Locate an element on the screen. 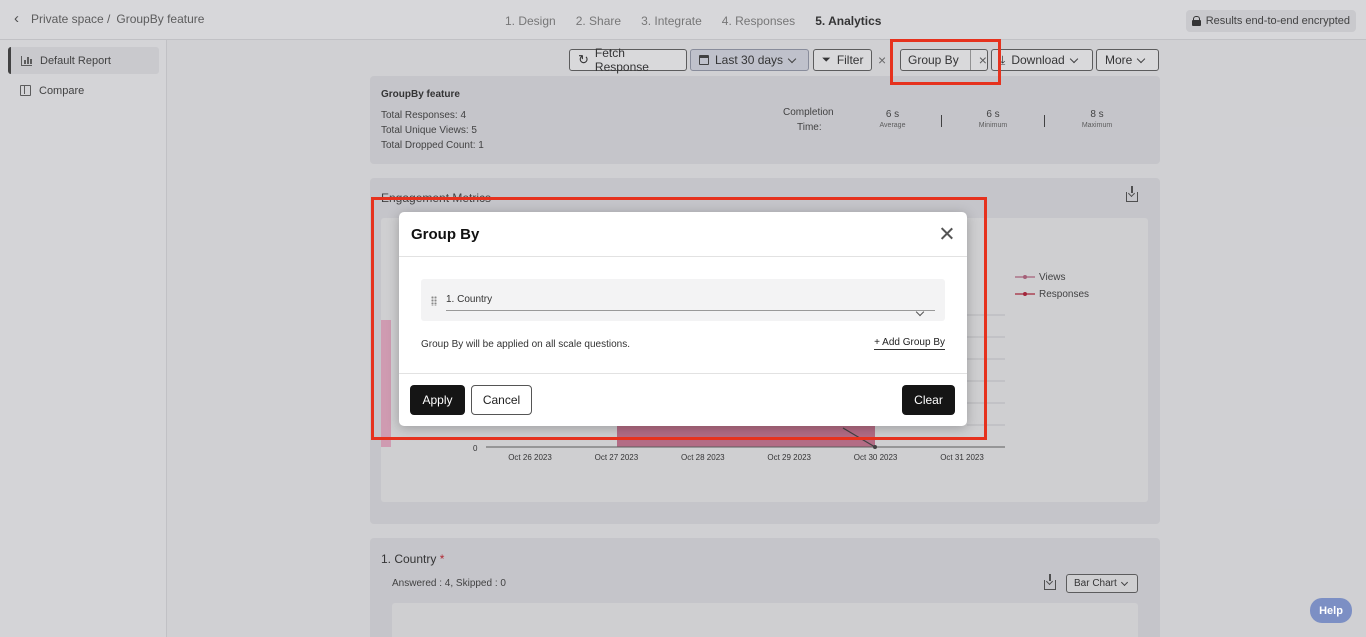 The height and width of the screenshot is (637, 1366). highlight-box-group-by is located at coordinates (945, 62).